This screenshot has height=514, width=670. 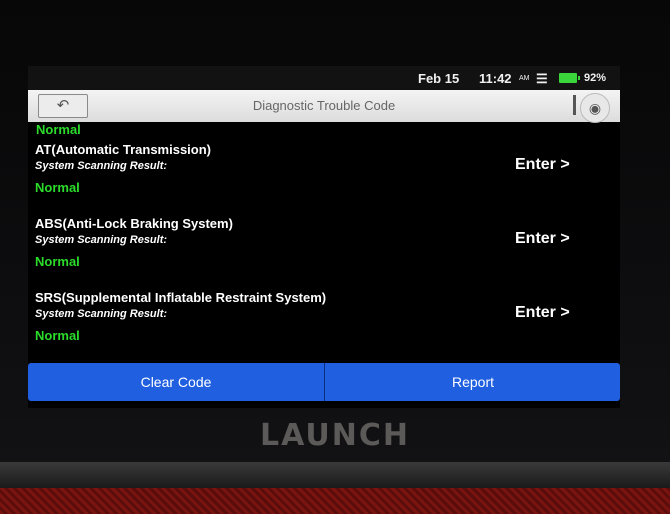 I want to click on toolbar-marker, so click(x=574, y=105).